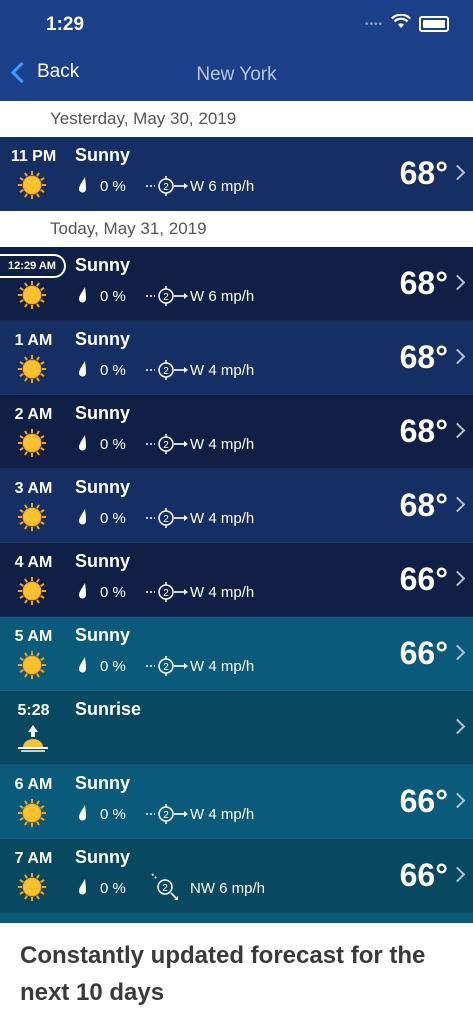 This screenshot has height=1024, width=473. I want to click on row-time: 5:28, so click(33, 710).